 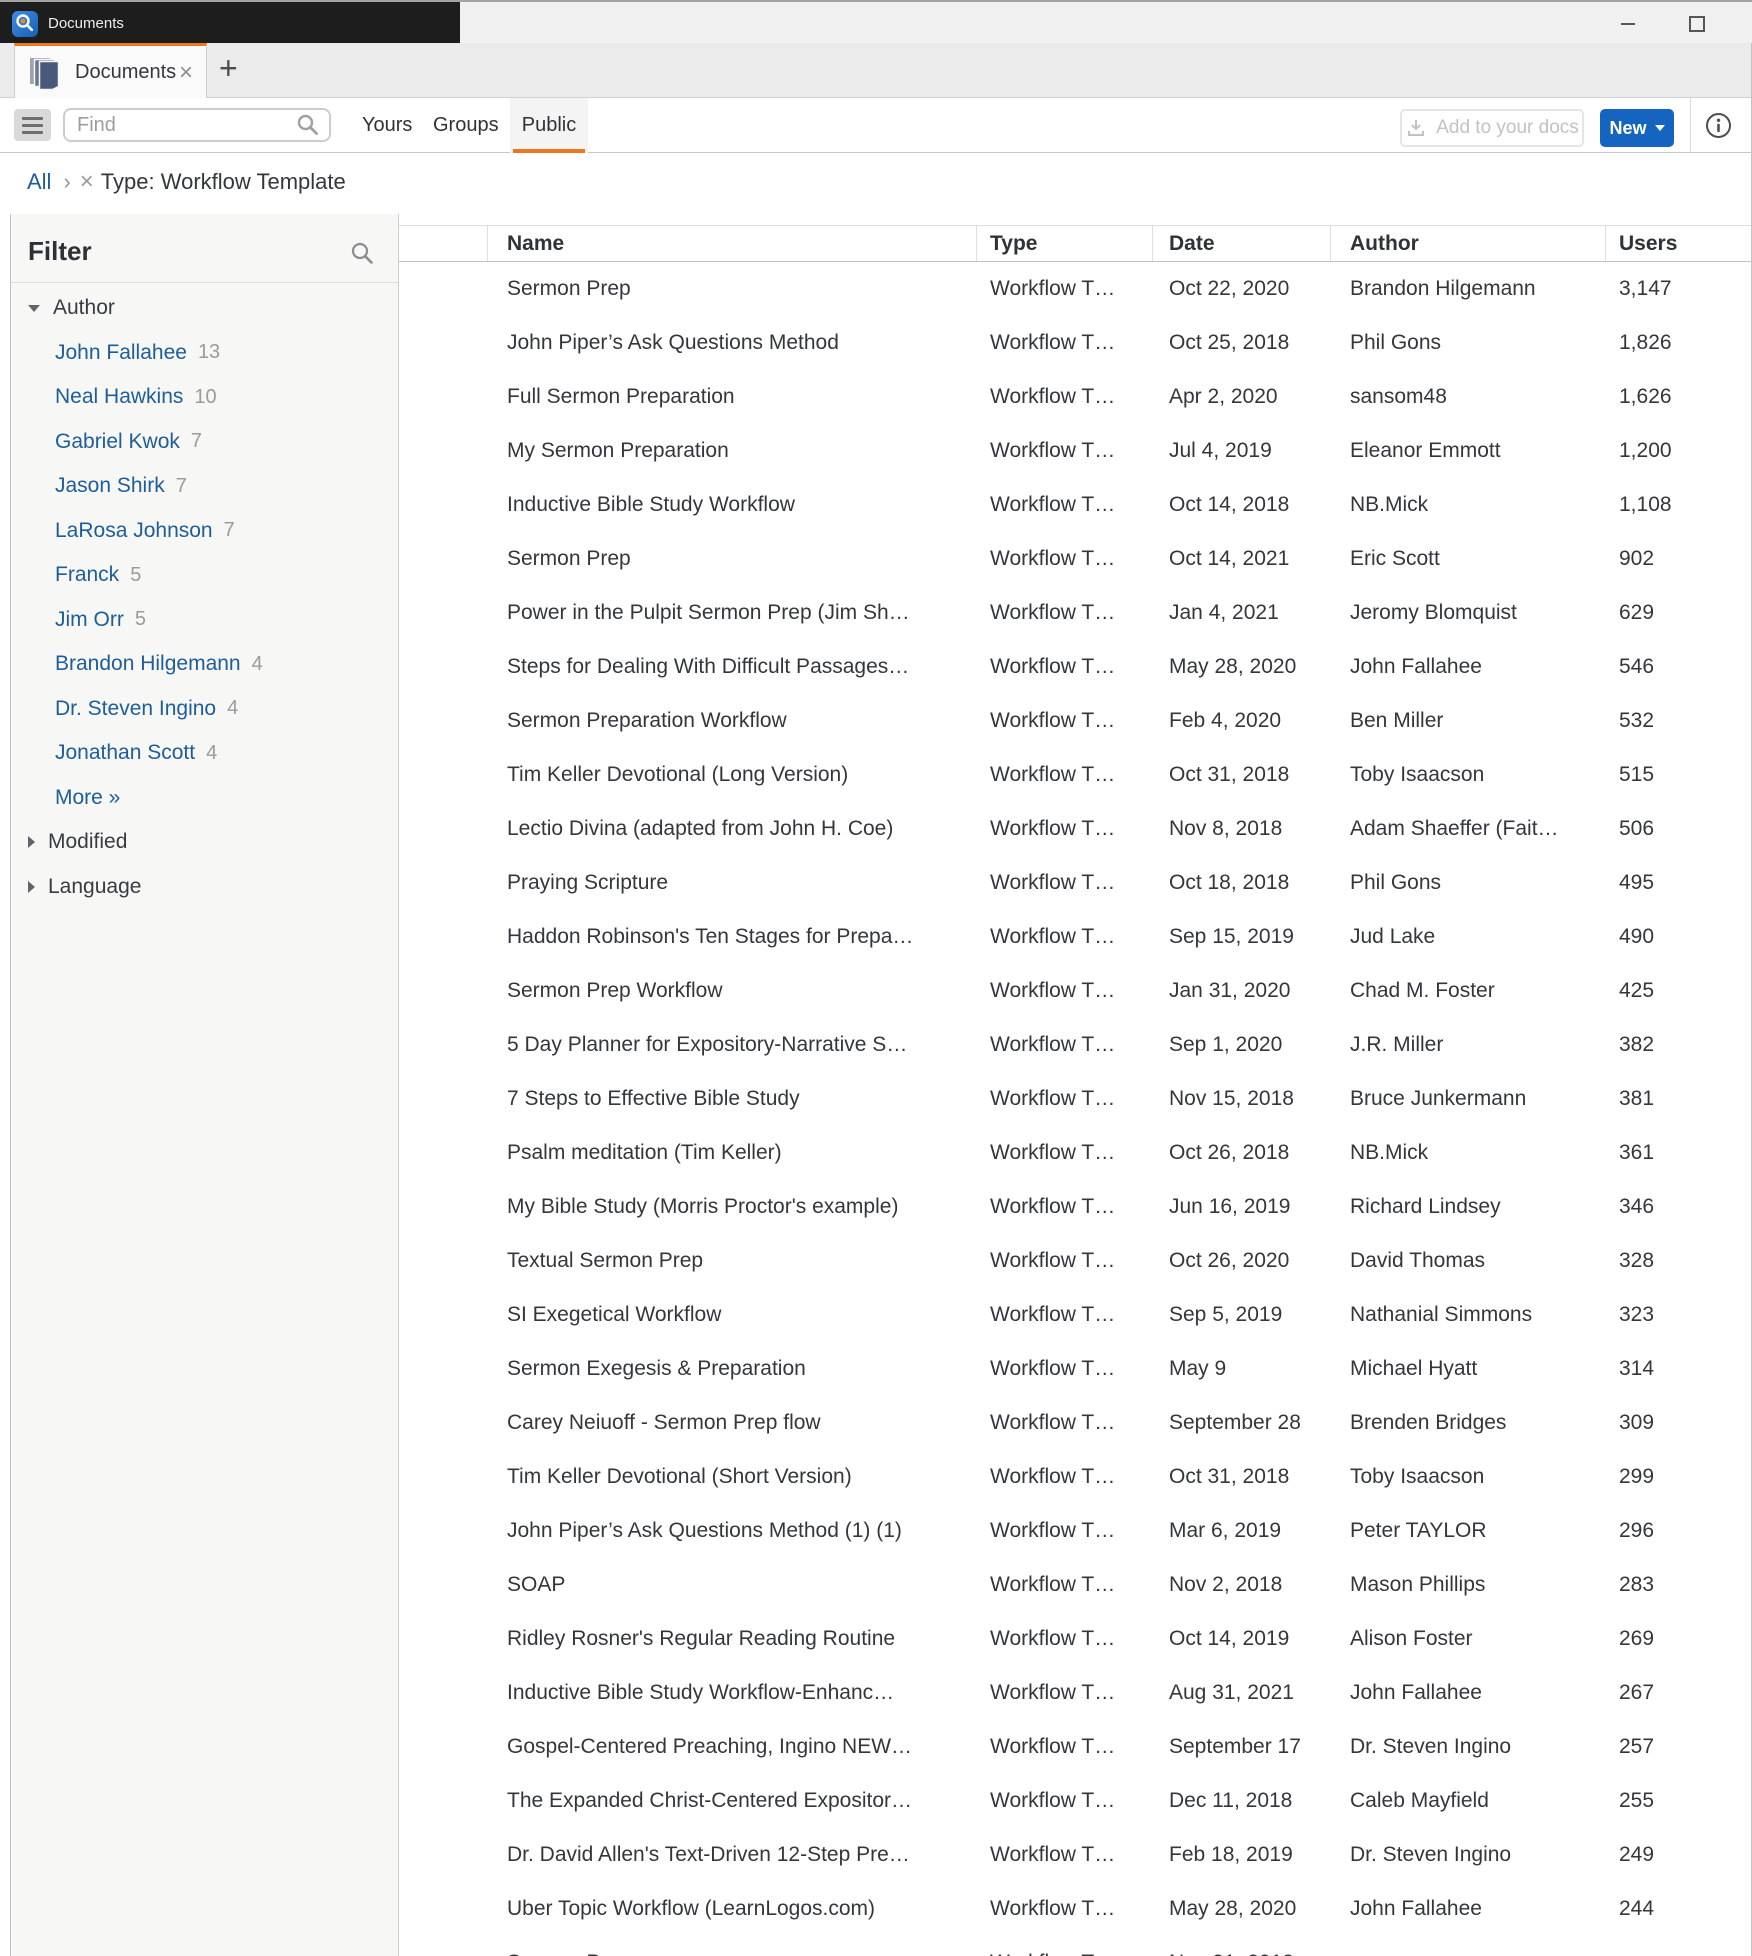 I want to click on tab-groups: Groups, so click(x=466, y=125).